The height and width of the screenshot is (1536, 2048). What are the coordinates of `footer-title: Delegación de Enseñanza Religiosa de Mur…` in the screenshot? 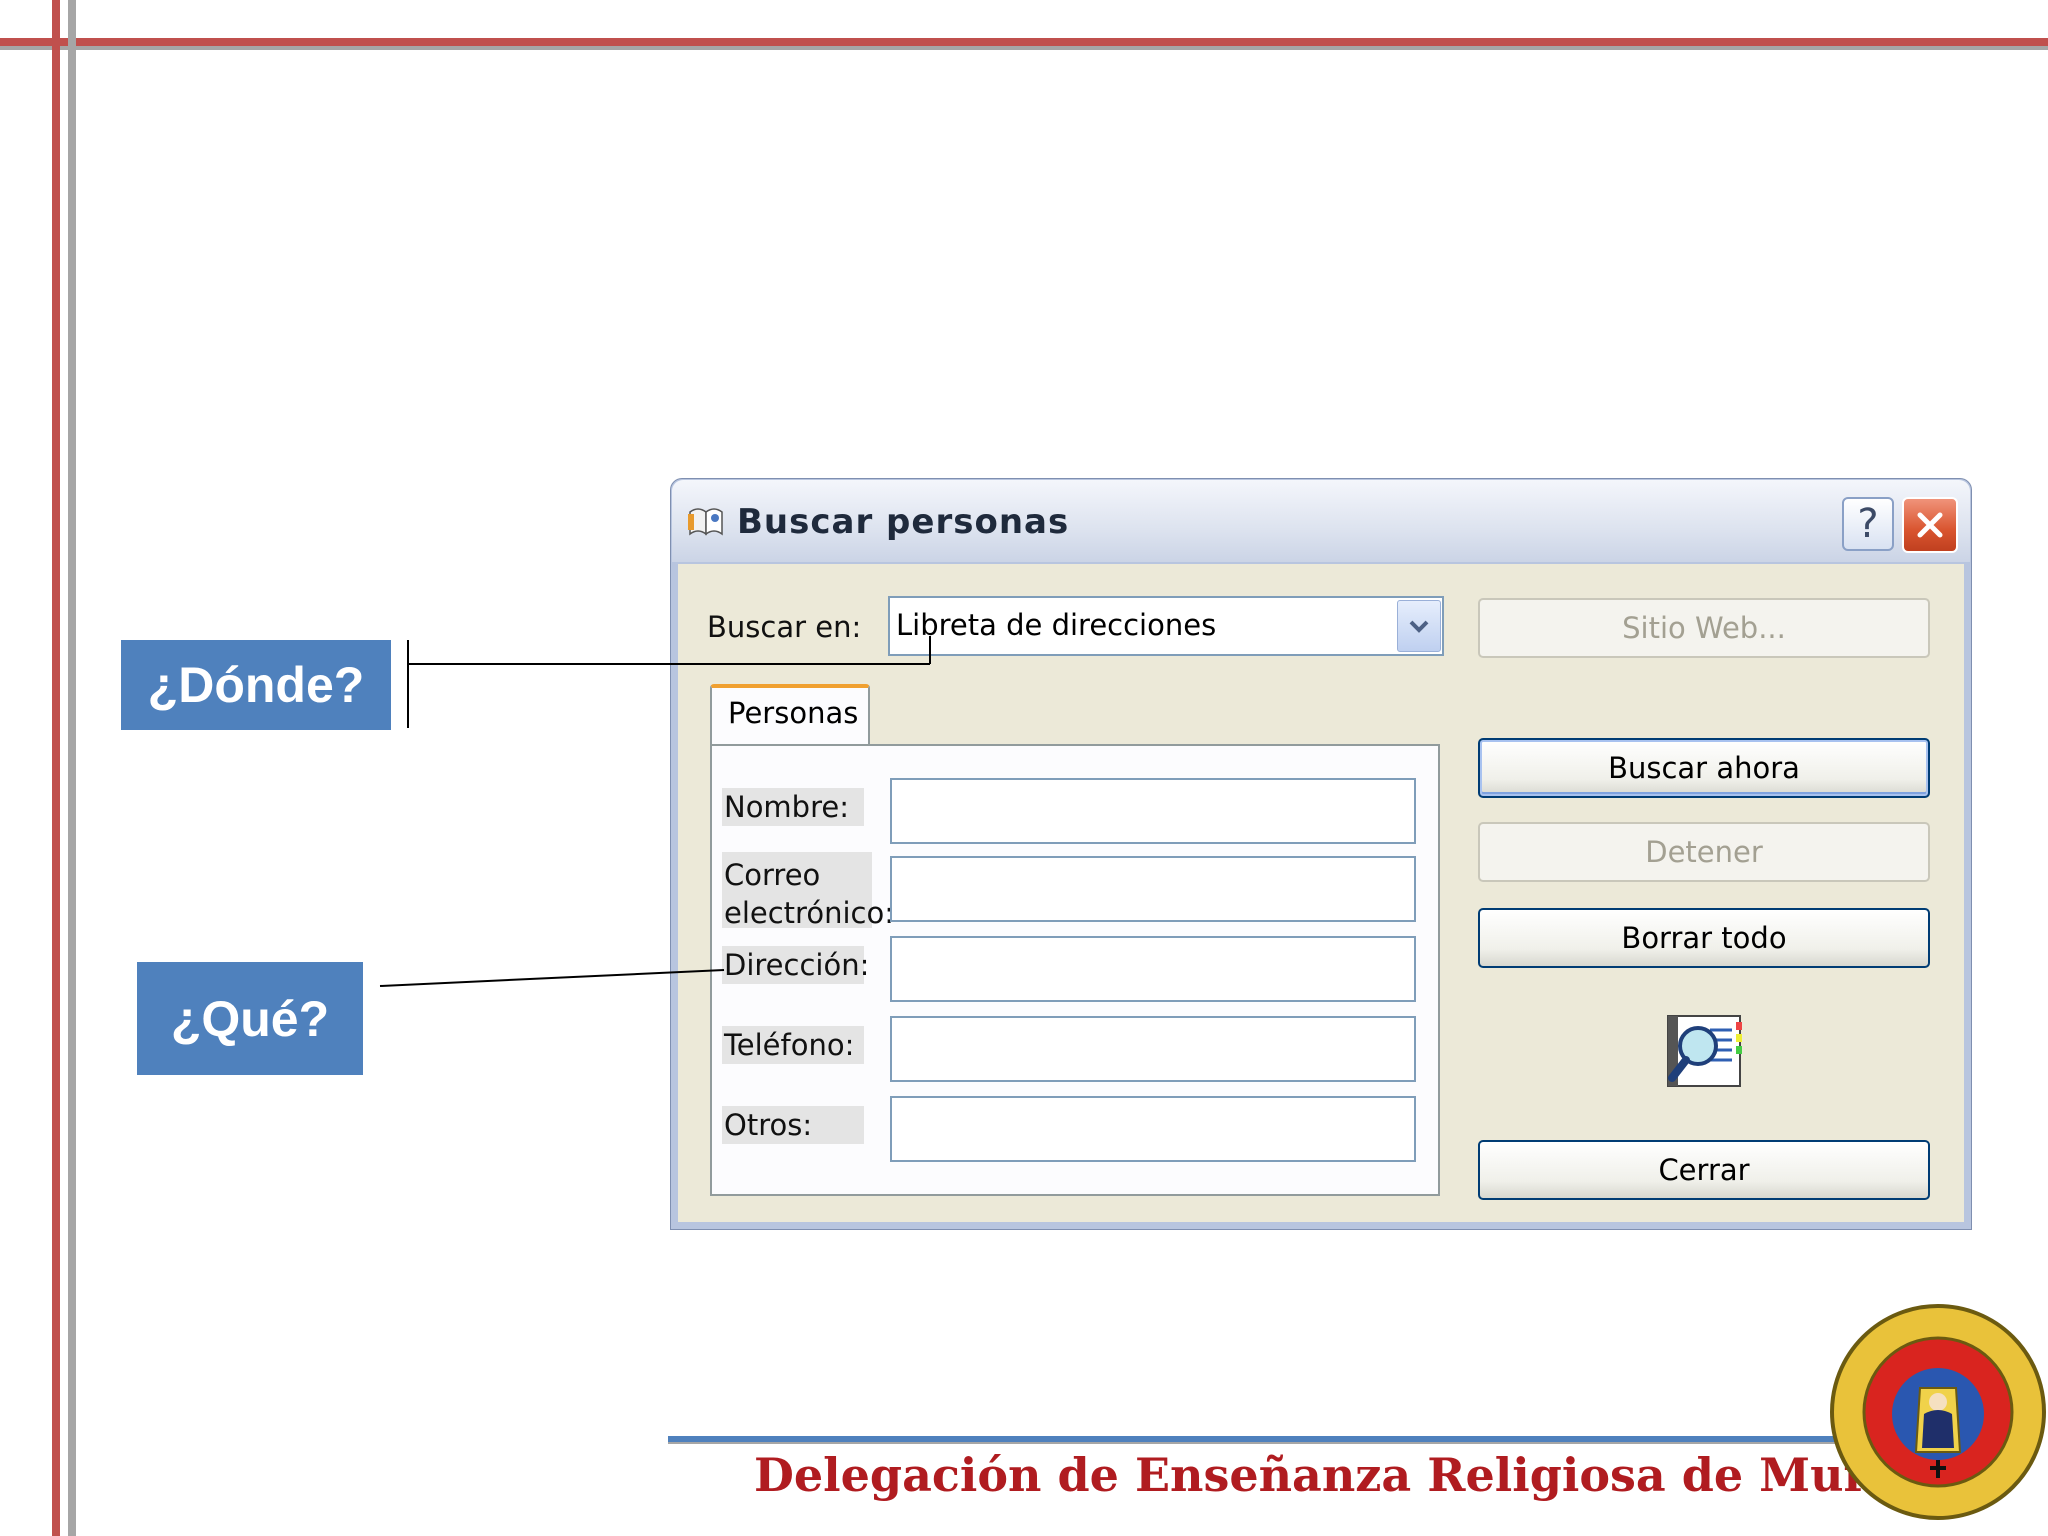 It's located at (1349, 1475).